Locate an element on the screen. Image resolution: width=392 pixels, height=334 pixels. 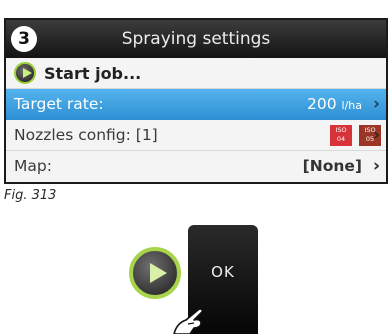
title-bar: 3 Spraying settings is located at coordinates (196, 39).